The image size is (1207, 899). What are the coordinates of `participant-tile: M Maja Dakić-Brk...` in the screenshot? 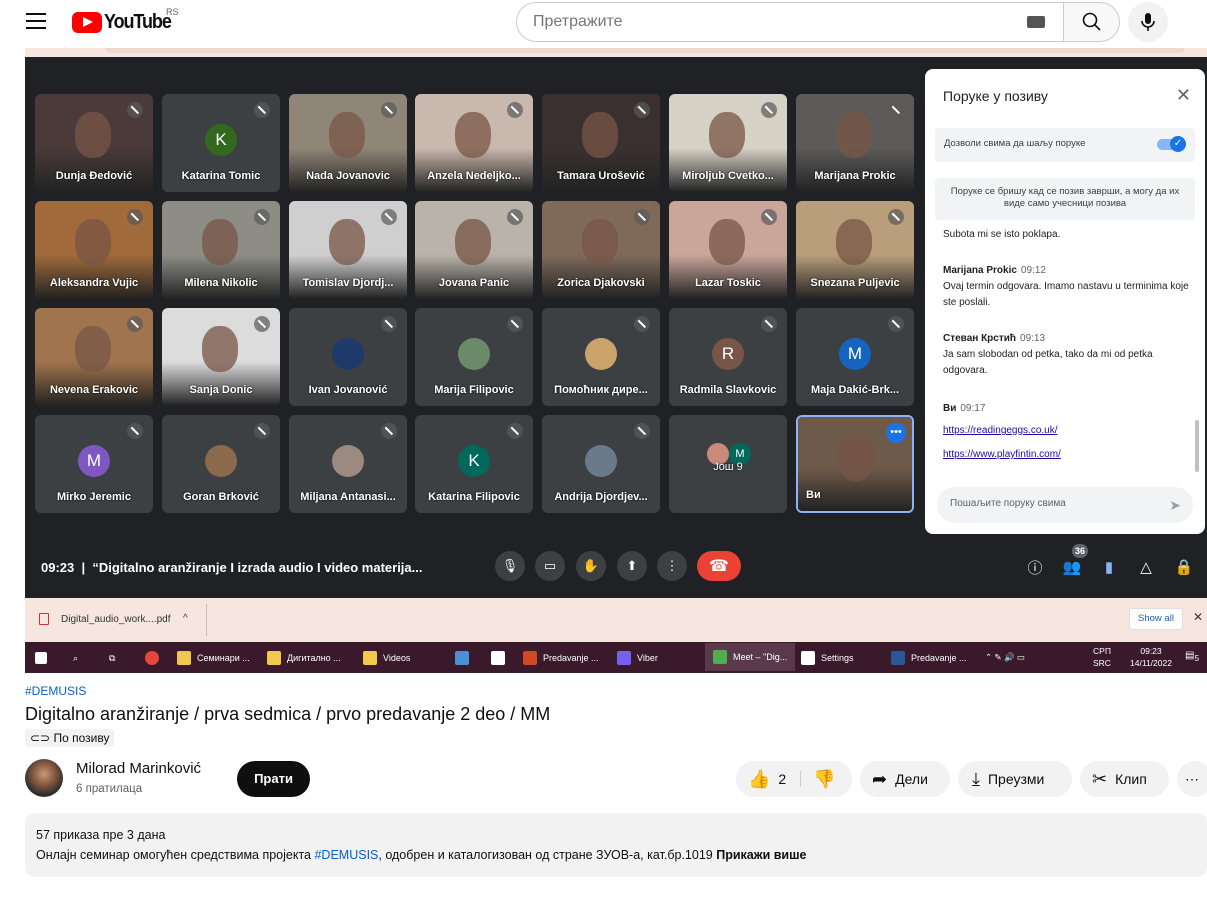 It's located at (855, 357).